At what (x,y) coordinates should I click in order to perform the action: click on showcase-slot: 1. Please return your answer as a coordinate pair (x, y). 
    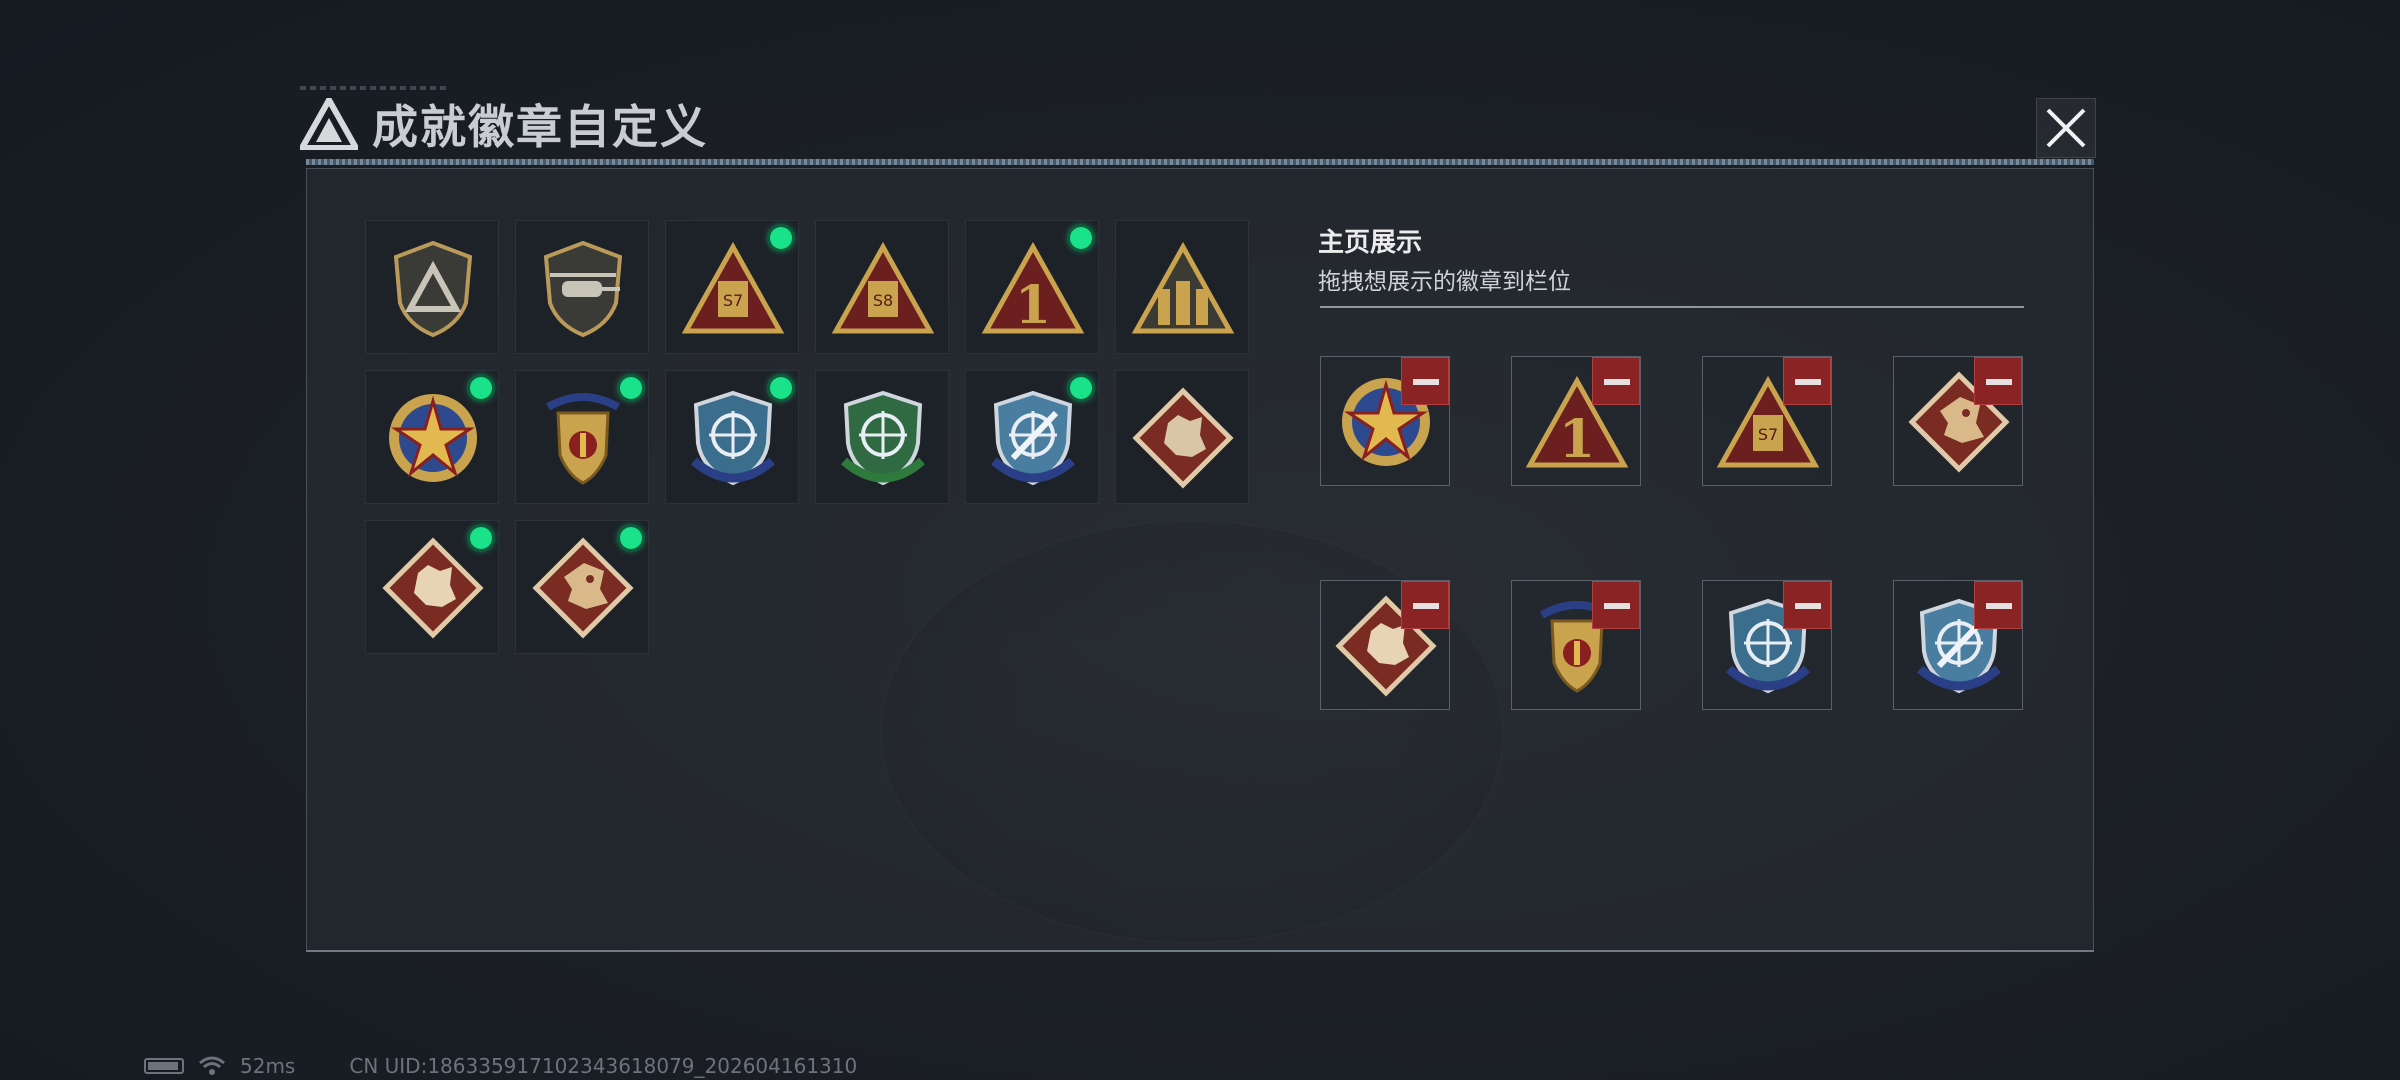
    Looking at the image, I should click on (1576, 421).